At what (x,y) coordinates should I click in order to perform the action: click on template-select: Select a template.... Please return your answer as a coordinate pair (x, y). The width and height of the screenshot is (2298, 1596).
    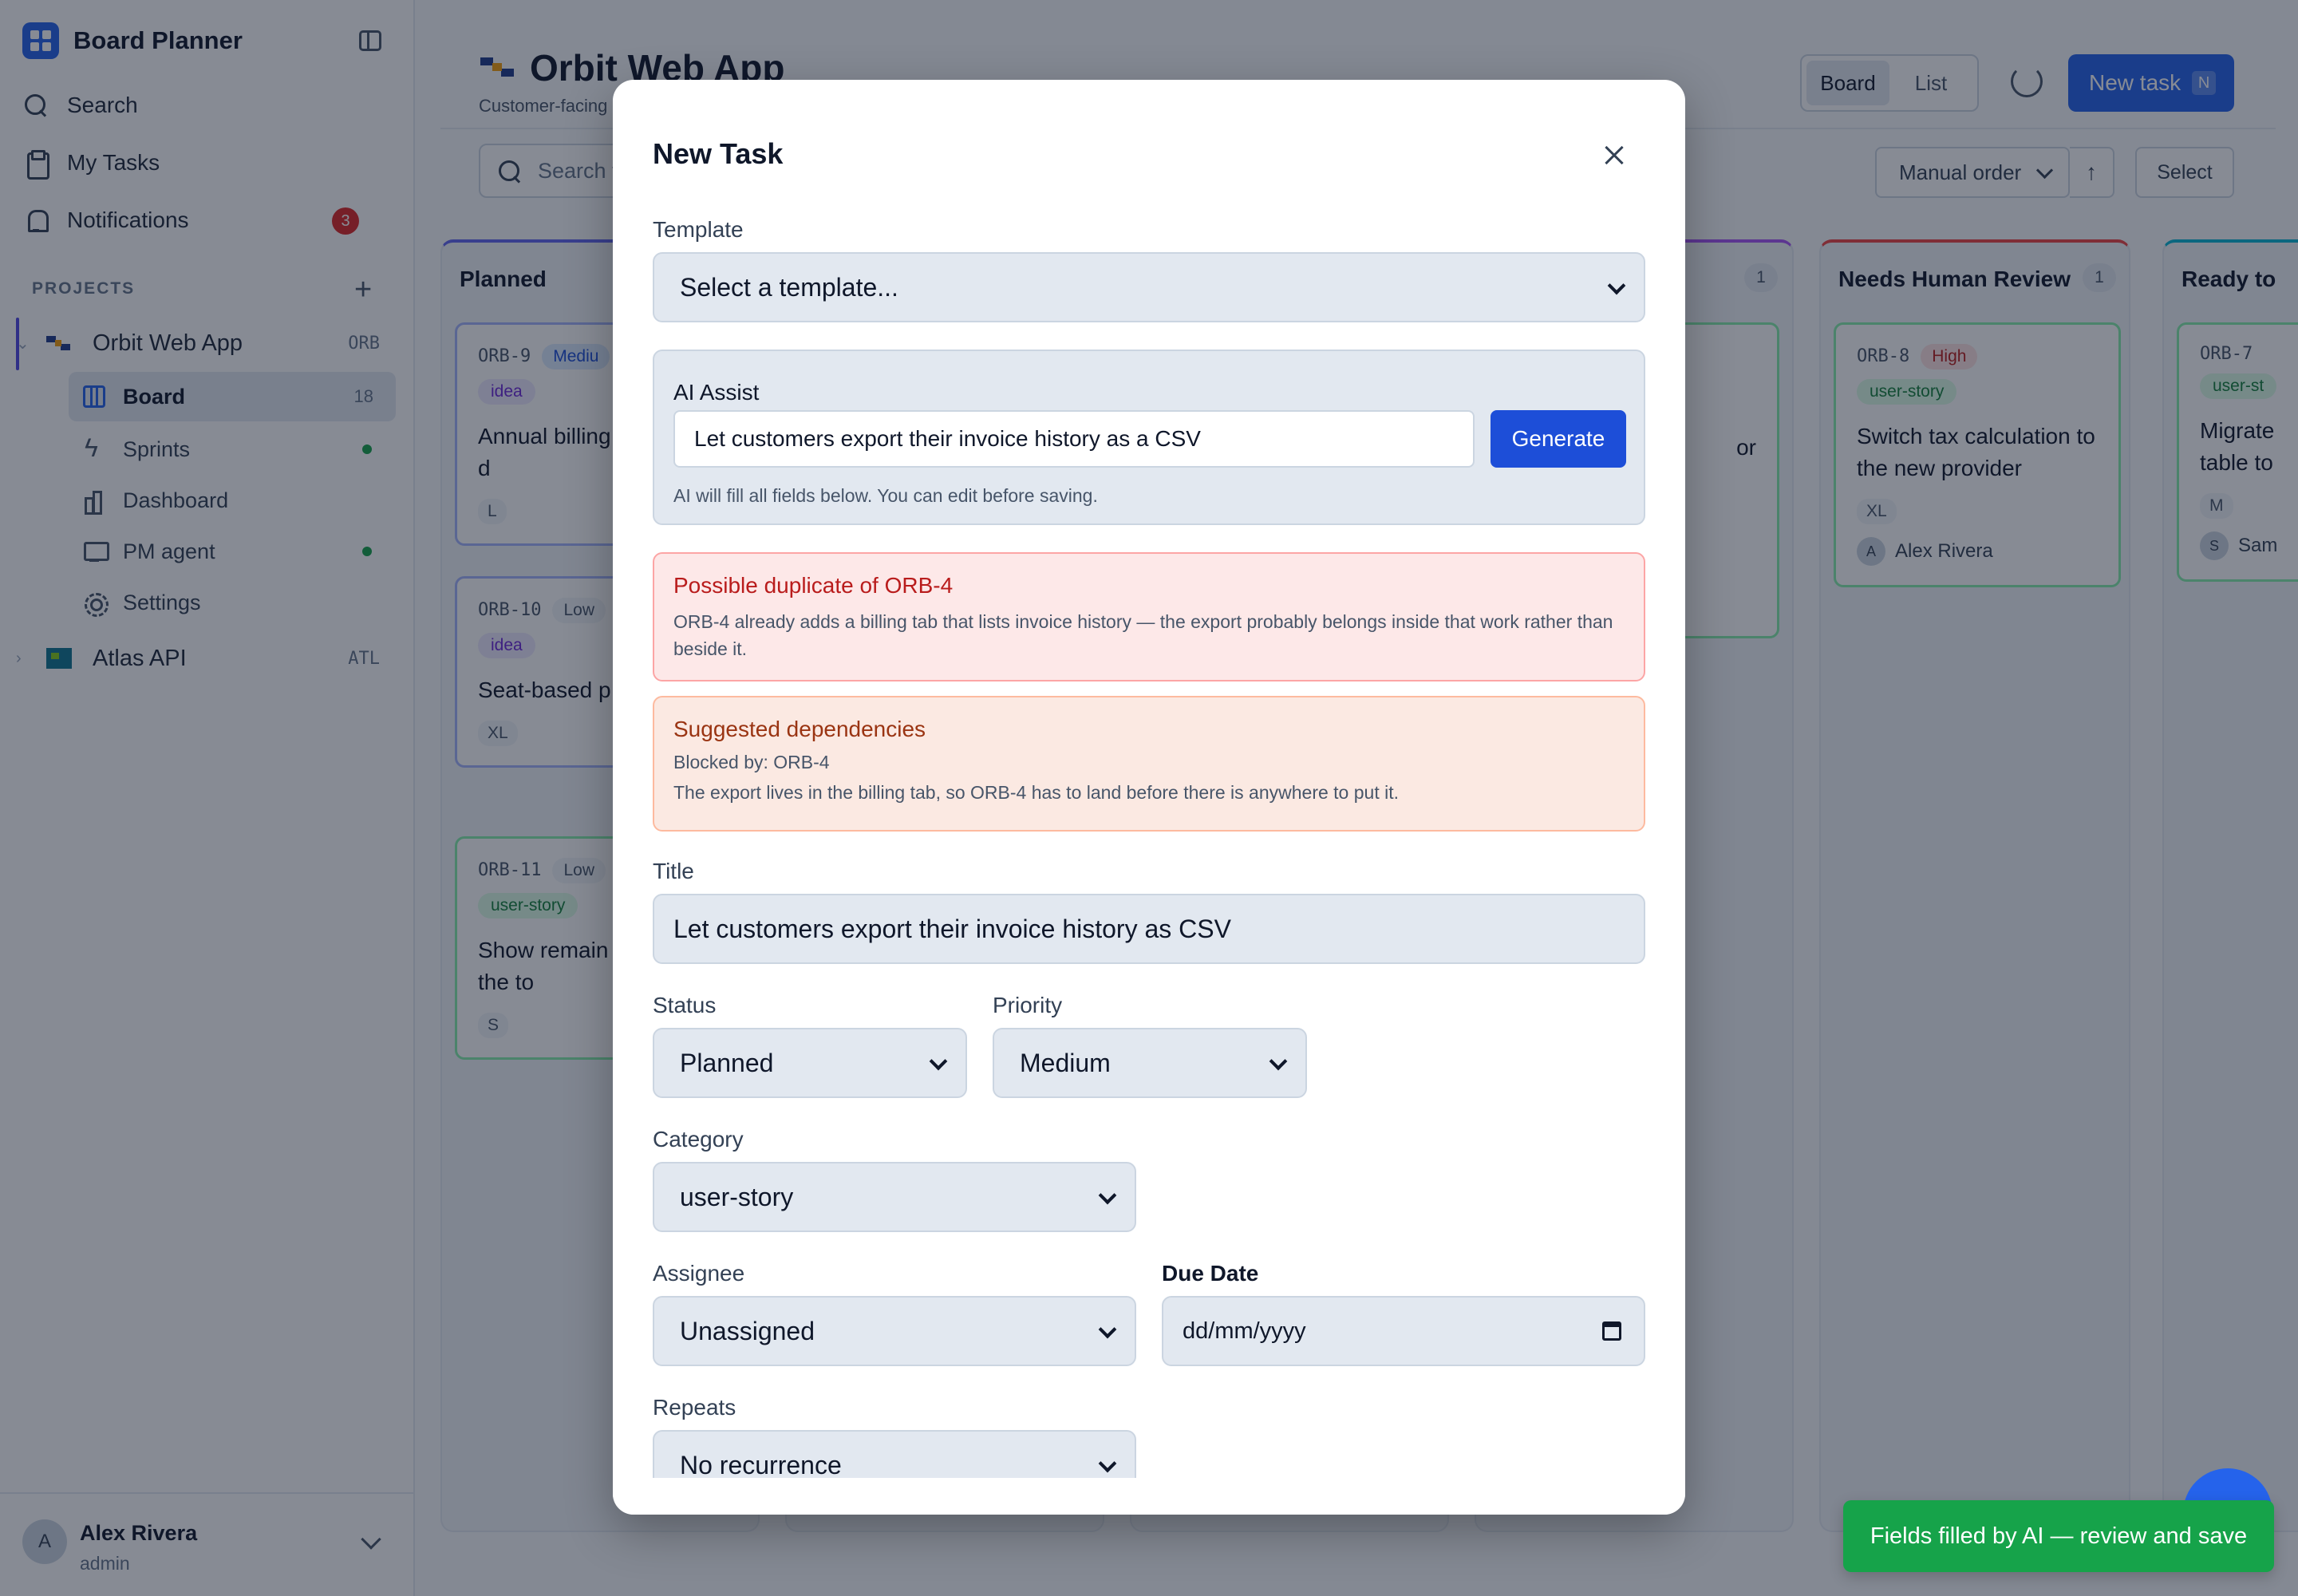
    Looking at the image, I should click on (1149, 287).